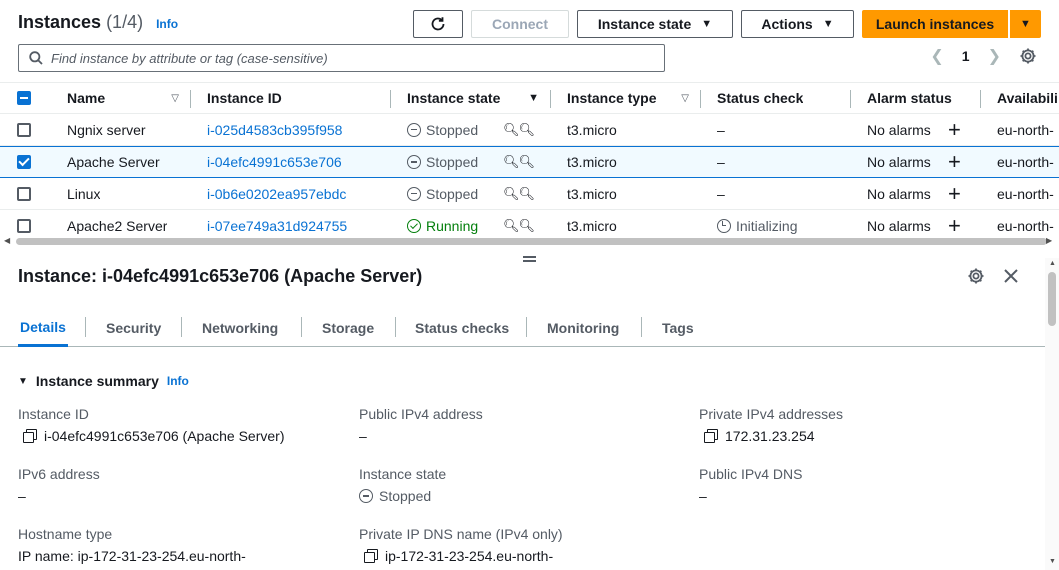 This screenshot has height=570, width=1059. What do you see at coordinates (655, 24) in the screenshot?
I see `instance-state-dropdown: Instance state ▼` at bounding box center [655, 24].